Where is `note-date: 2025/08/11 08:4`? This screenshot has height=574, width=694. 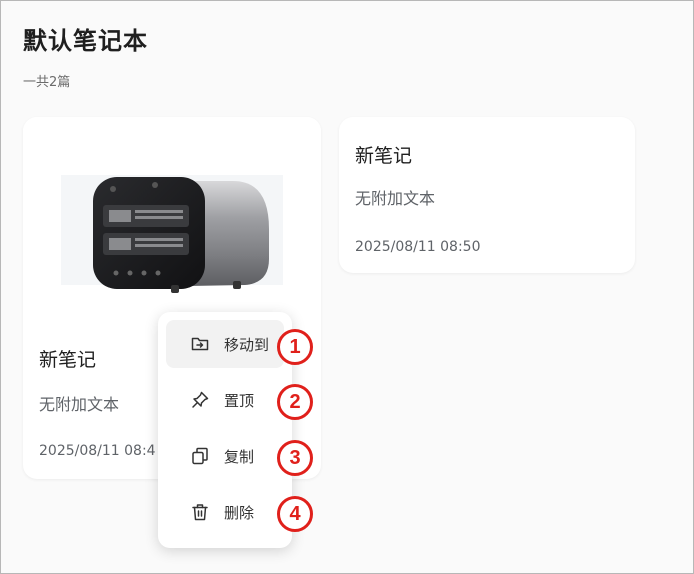 note-date: 2025/08/11 08:4 is located at coordinates (97, 451).